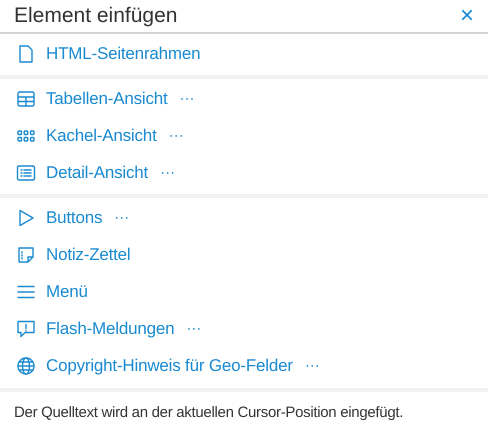  Describe the element at coordinates (96, 16) in the screenshot. I see `dialog-title: Element einfügen` at that location.